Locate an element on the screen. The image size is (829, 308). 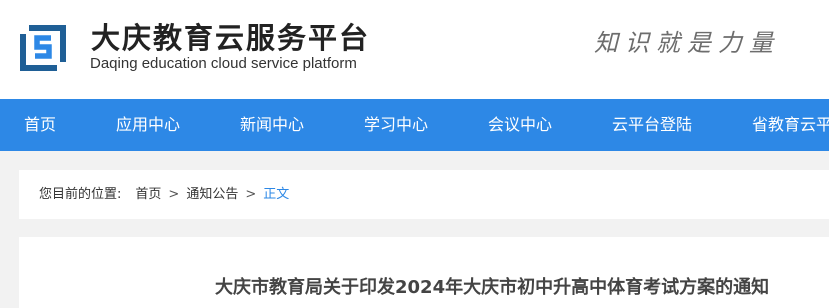
site-title: 大庆教育云服务平台 is located at coordinates (231, 38).